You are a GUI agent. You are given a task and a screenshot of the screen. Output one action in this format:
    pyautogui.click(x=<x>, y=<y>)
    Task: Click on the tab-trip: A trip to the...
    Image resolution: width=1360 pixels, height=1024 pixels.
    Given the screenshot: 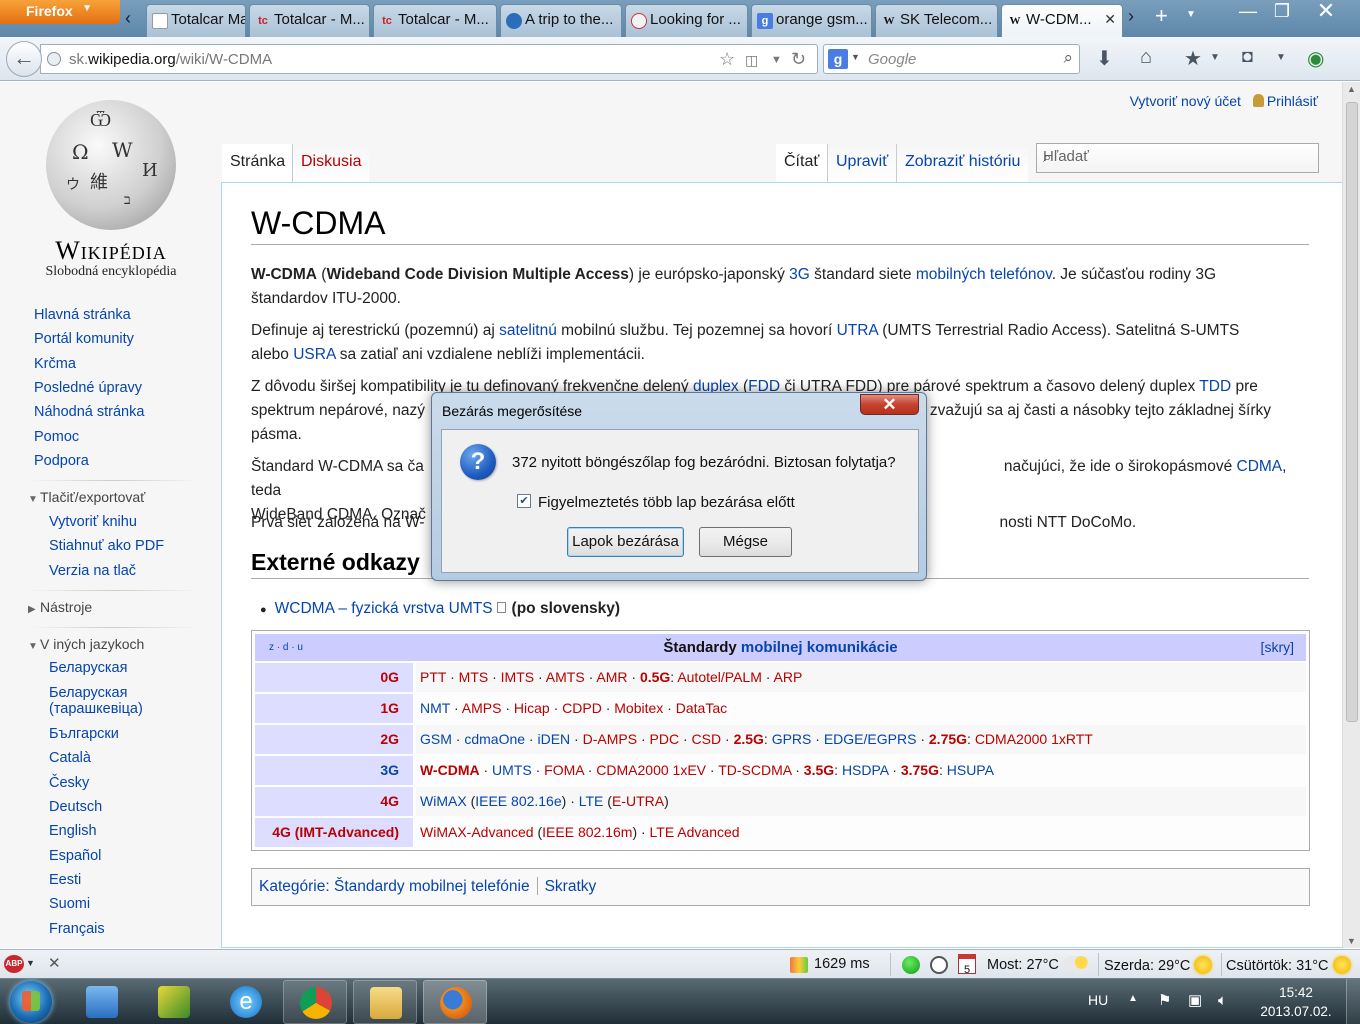 What is the action you would take?
    pyautogui.click(x=561, y=20)
    